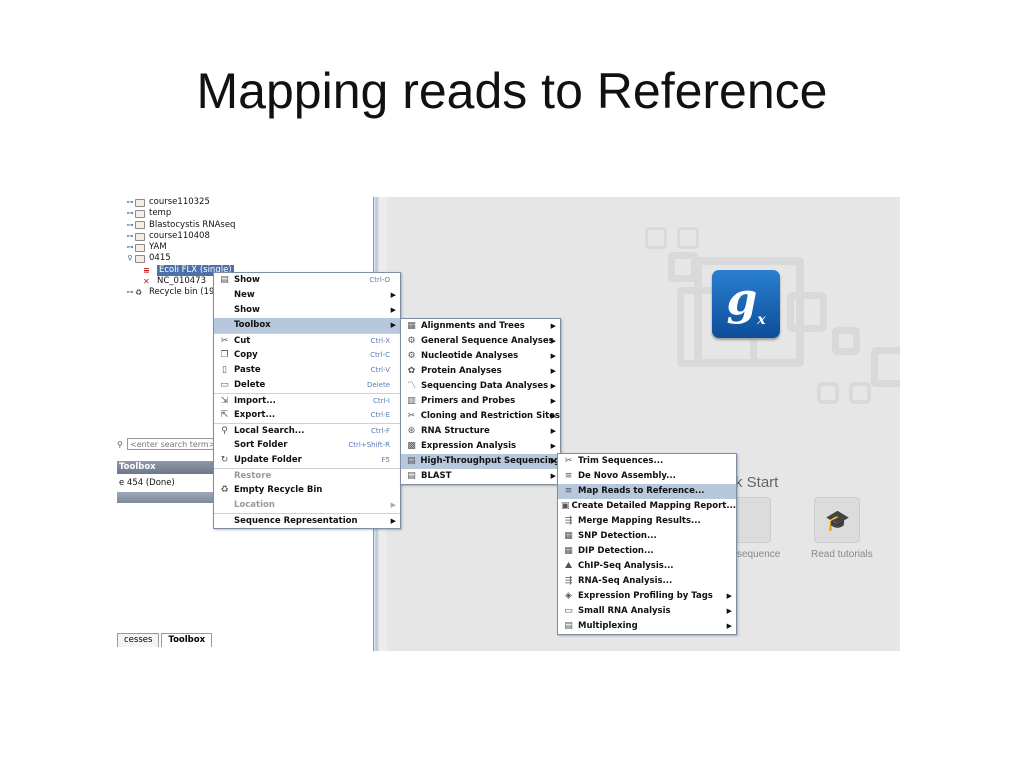  Describe the element at coordinates (307, 490) in the screenshot. I see `menu-item-empty-recycle-bin: ♻ Empty Recycle Bin` at that location.